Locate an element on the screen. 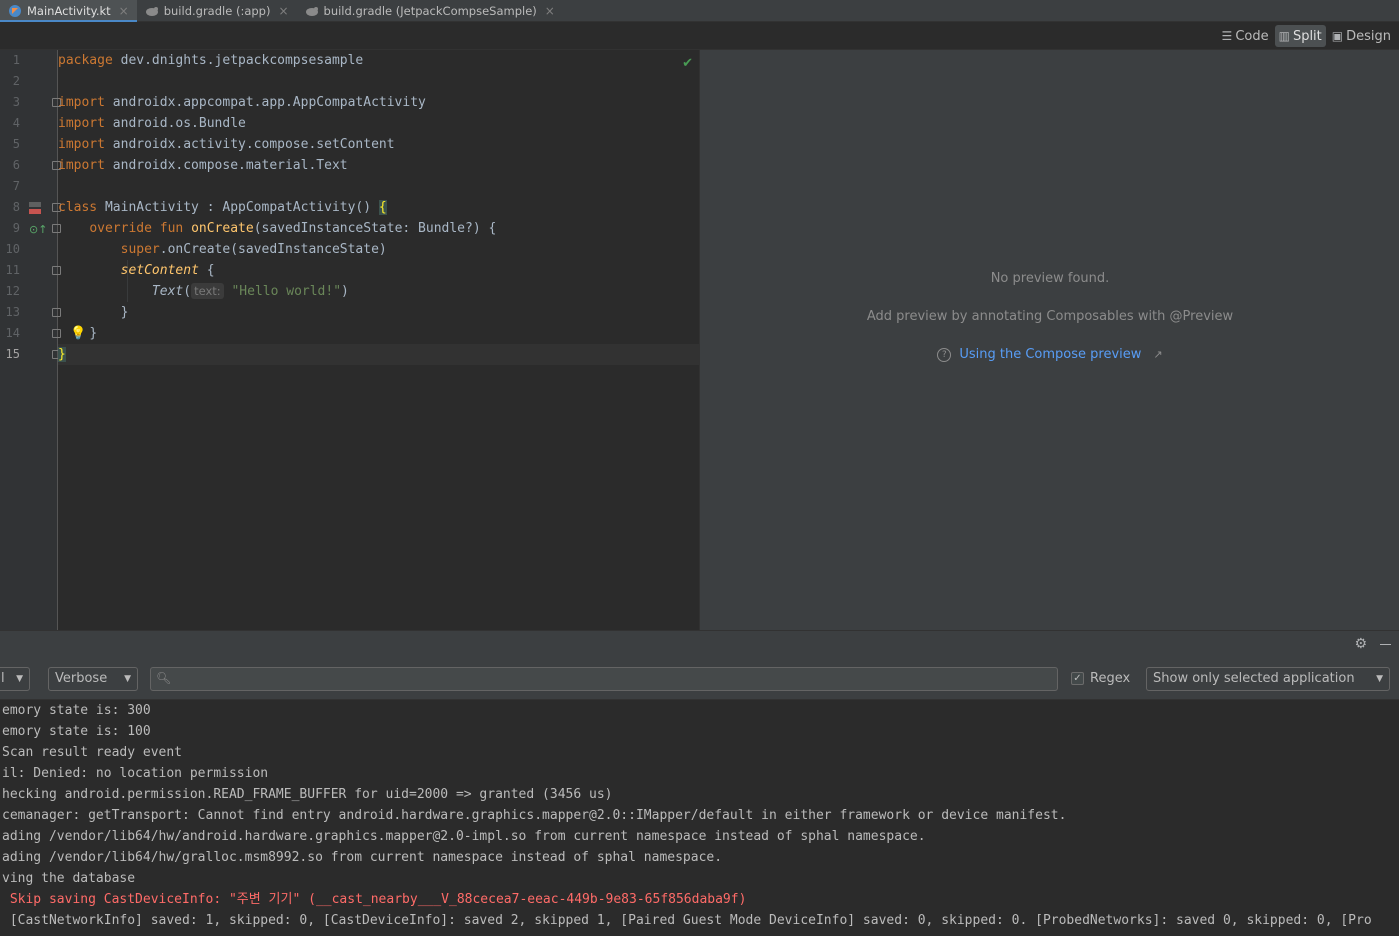 This screenshot has height=936, width=1399. line-number: 15 is located at coordinates (12, 354).